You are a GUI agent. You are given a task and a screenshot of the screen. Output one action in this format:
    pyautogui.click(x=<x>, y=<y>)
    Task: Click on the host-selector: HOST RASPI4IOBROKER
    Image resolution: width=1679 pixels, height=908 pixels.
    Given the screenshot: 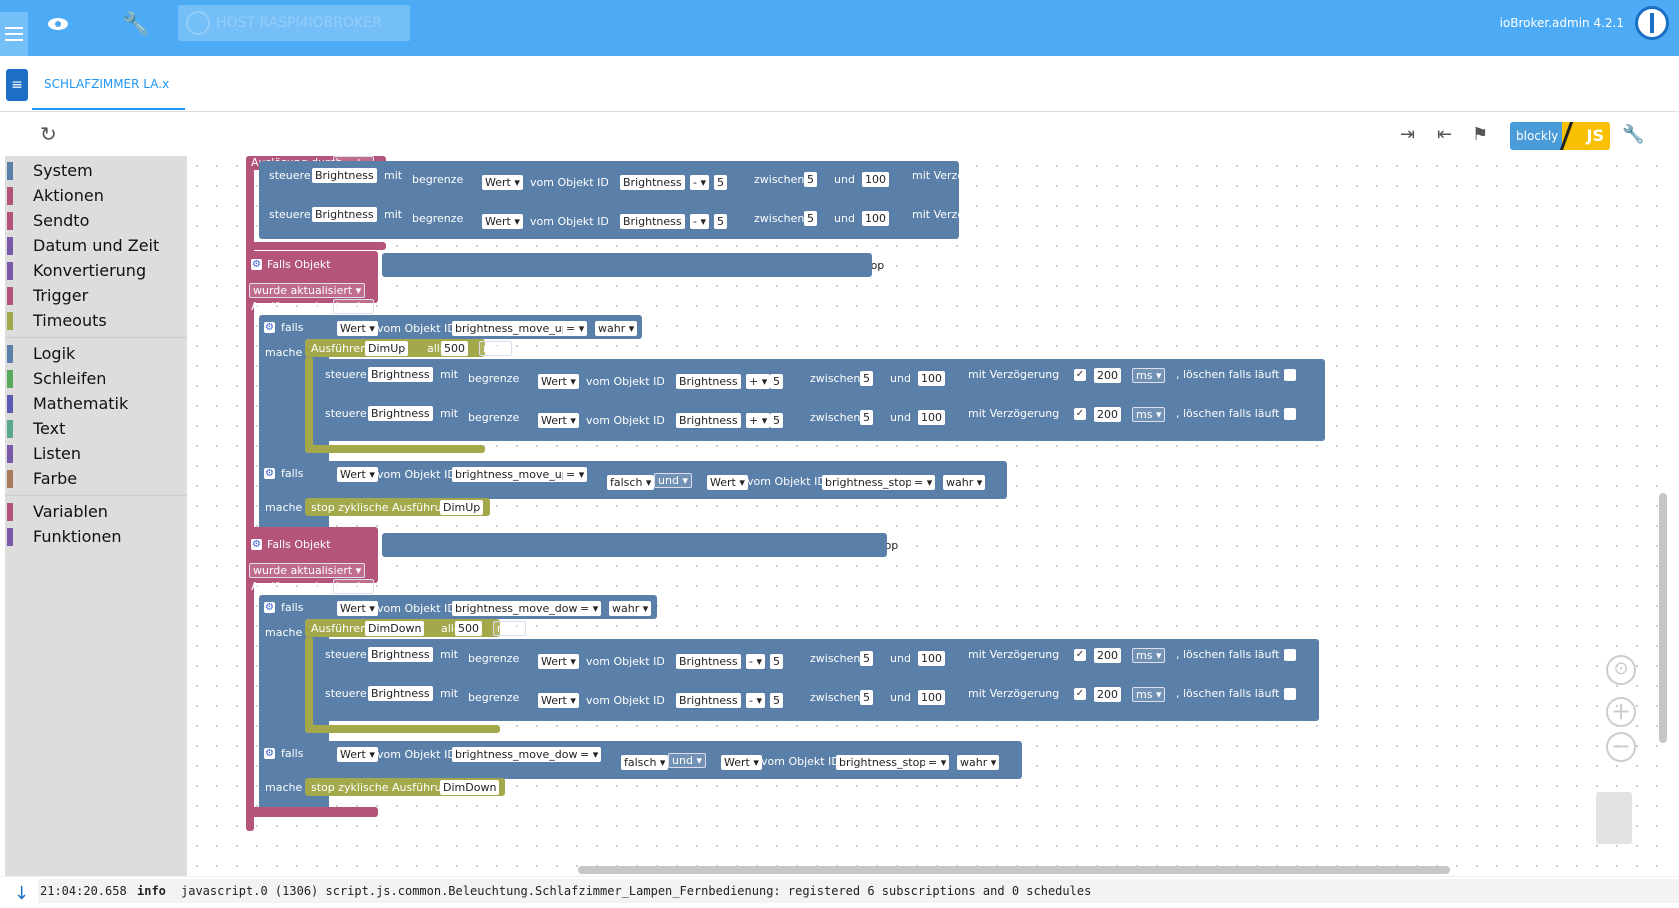 What is the action you would take?
    pyautogui.click(x=294, y=23)
    